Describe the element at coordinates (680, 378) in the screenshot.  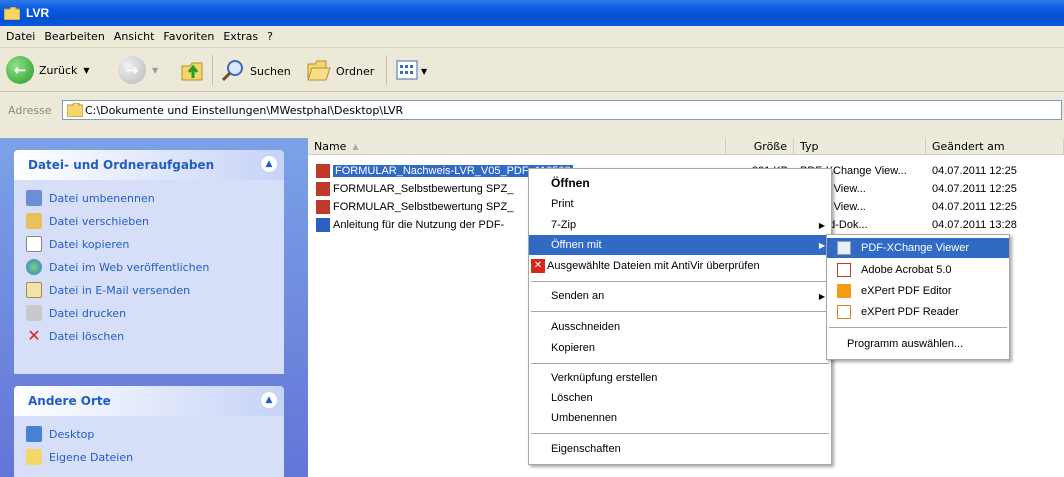
I see `menu-create-shortcut: Verknüpfung erstellen` at that location.